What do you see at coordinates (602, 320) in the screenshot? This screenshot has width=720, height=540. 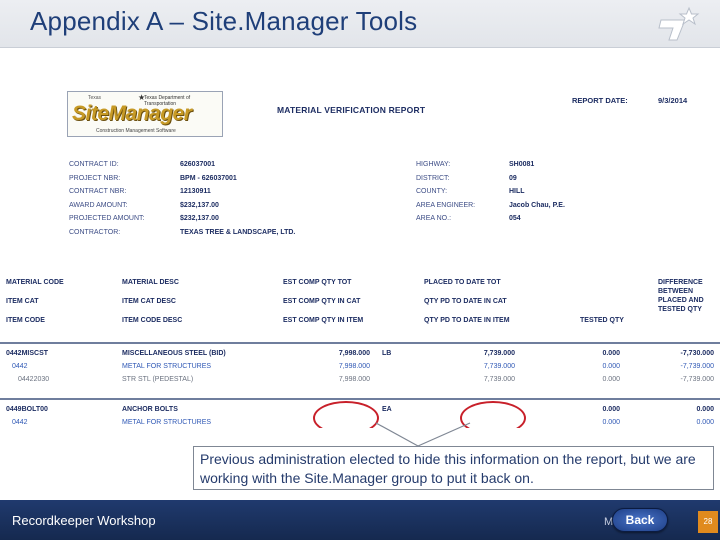 I see `col-tested-qty: TESTED QTY` at bounding box center [602, 320].